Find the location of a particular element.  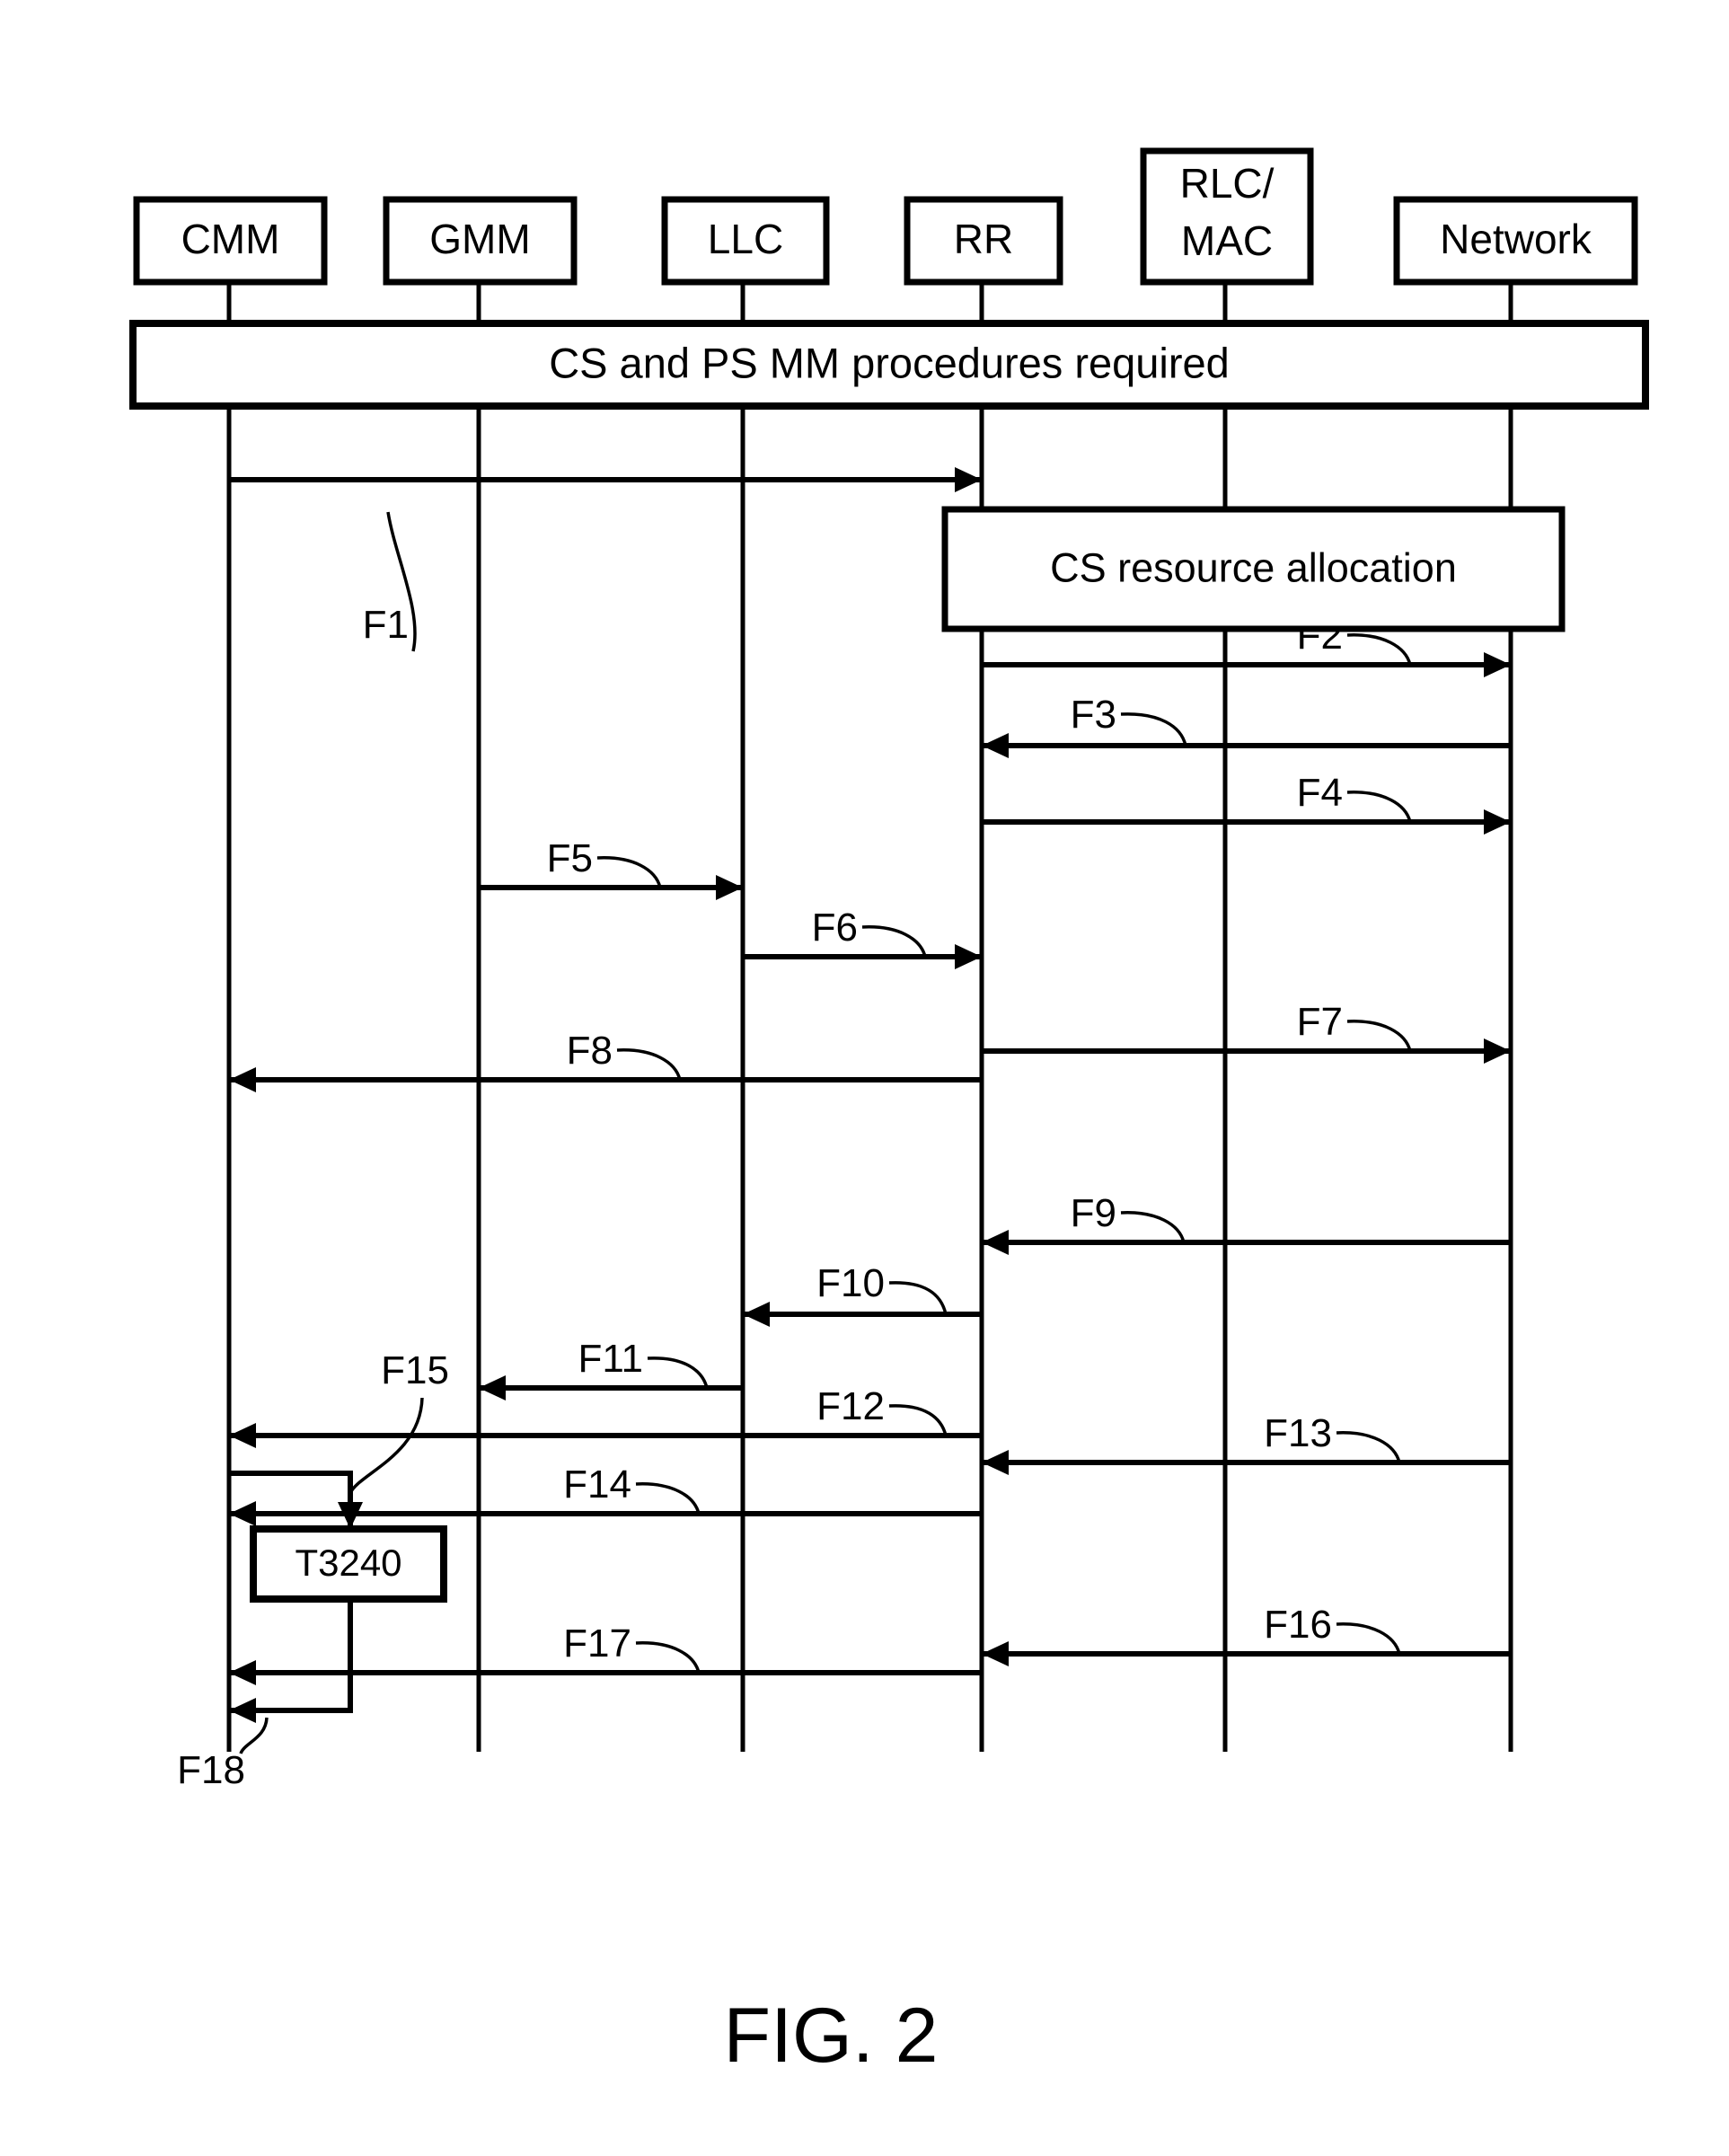

arrowhead-F3 is located at coordinates (995, 746).